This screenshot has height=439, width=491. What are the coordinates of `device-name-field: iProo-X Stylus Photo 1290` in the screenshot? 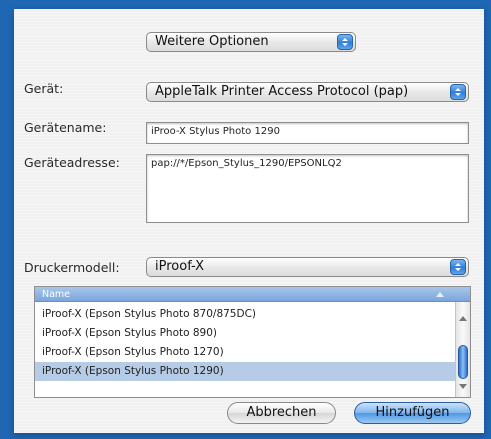 It's located at (307, 133).